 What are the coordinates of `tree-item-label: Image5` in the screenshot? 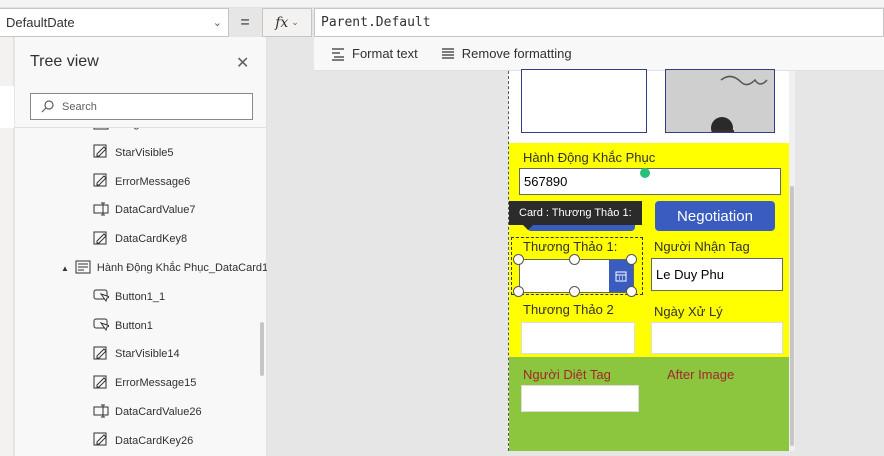 It's located at (133, 129).